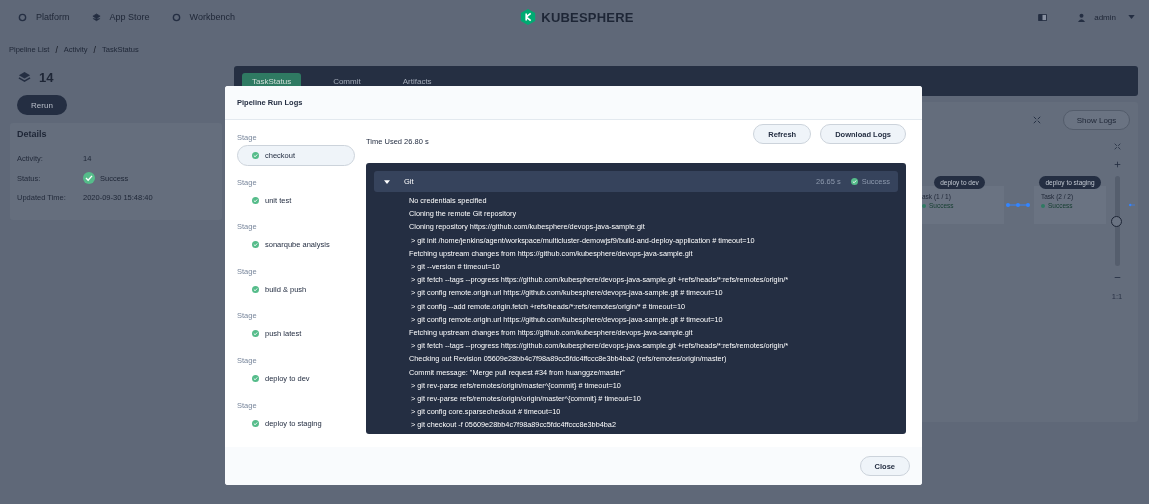 The width and height of the screenshot is (1149, 504). What do you see at coordinates (1117, 164) in the screenshot?
I see `zoom-in-icon` at bounding box center [1117, 164].